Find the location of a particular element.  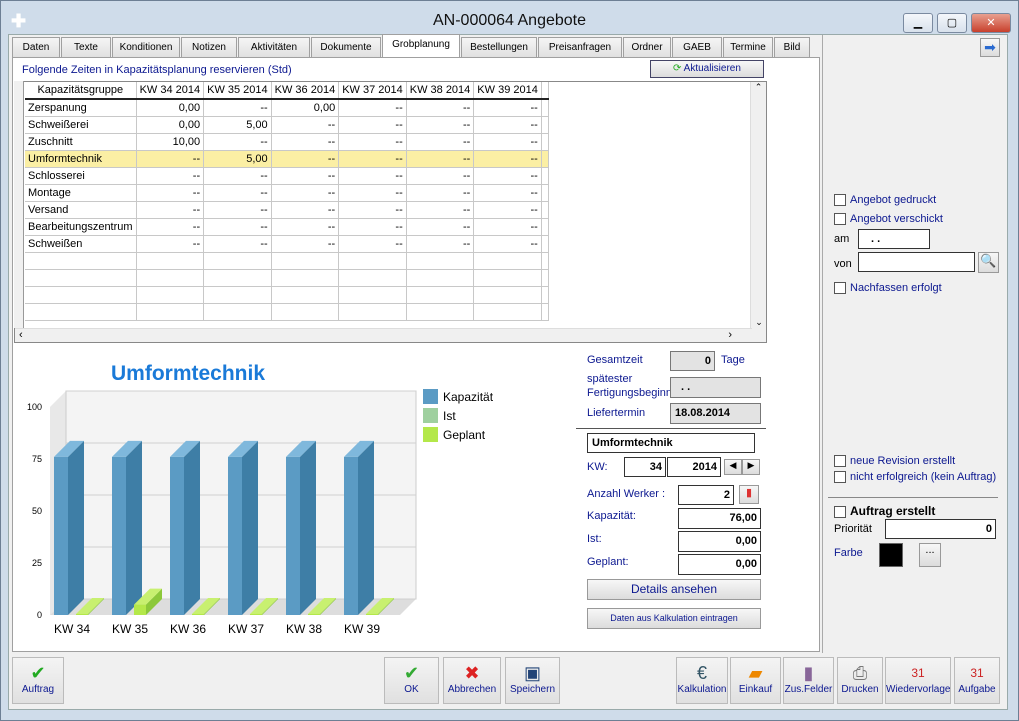

werker-field: 2 is located at coordinates (706, 495).